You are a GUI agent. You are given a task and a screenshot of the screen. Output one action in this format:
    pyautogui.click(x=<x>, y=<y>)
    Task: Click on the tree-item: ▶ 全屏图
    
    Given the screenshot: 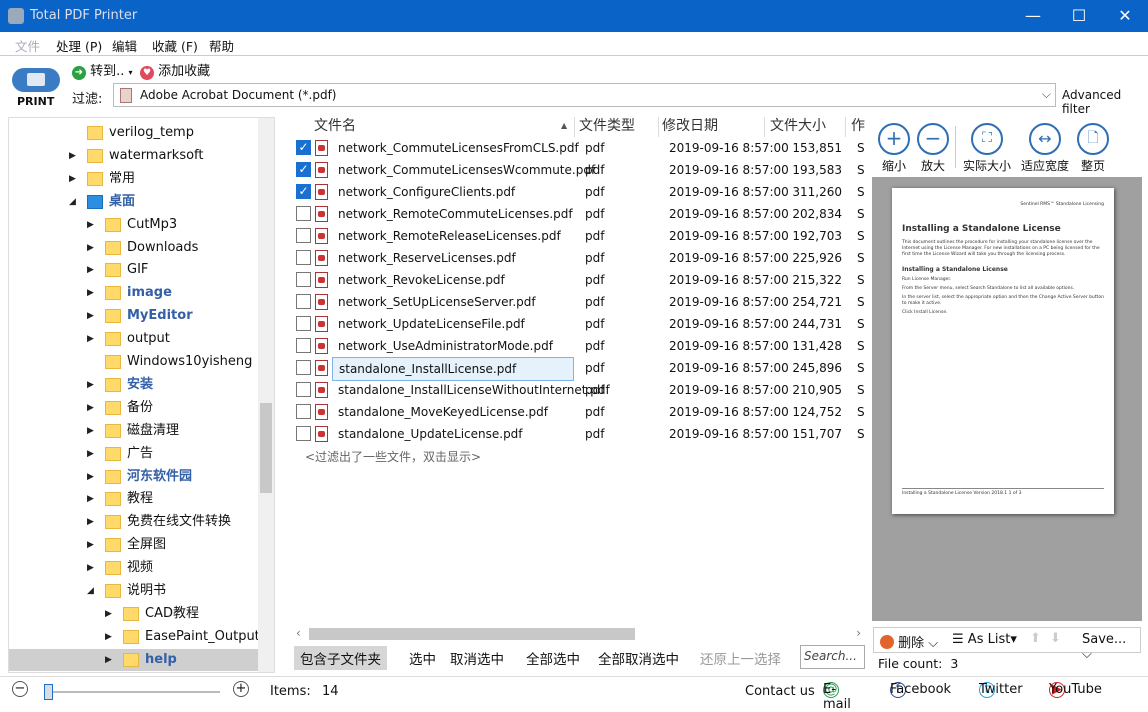 What is the action you would take?
    pyautogui.click(x=134, y=545)
    